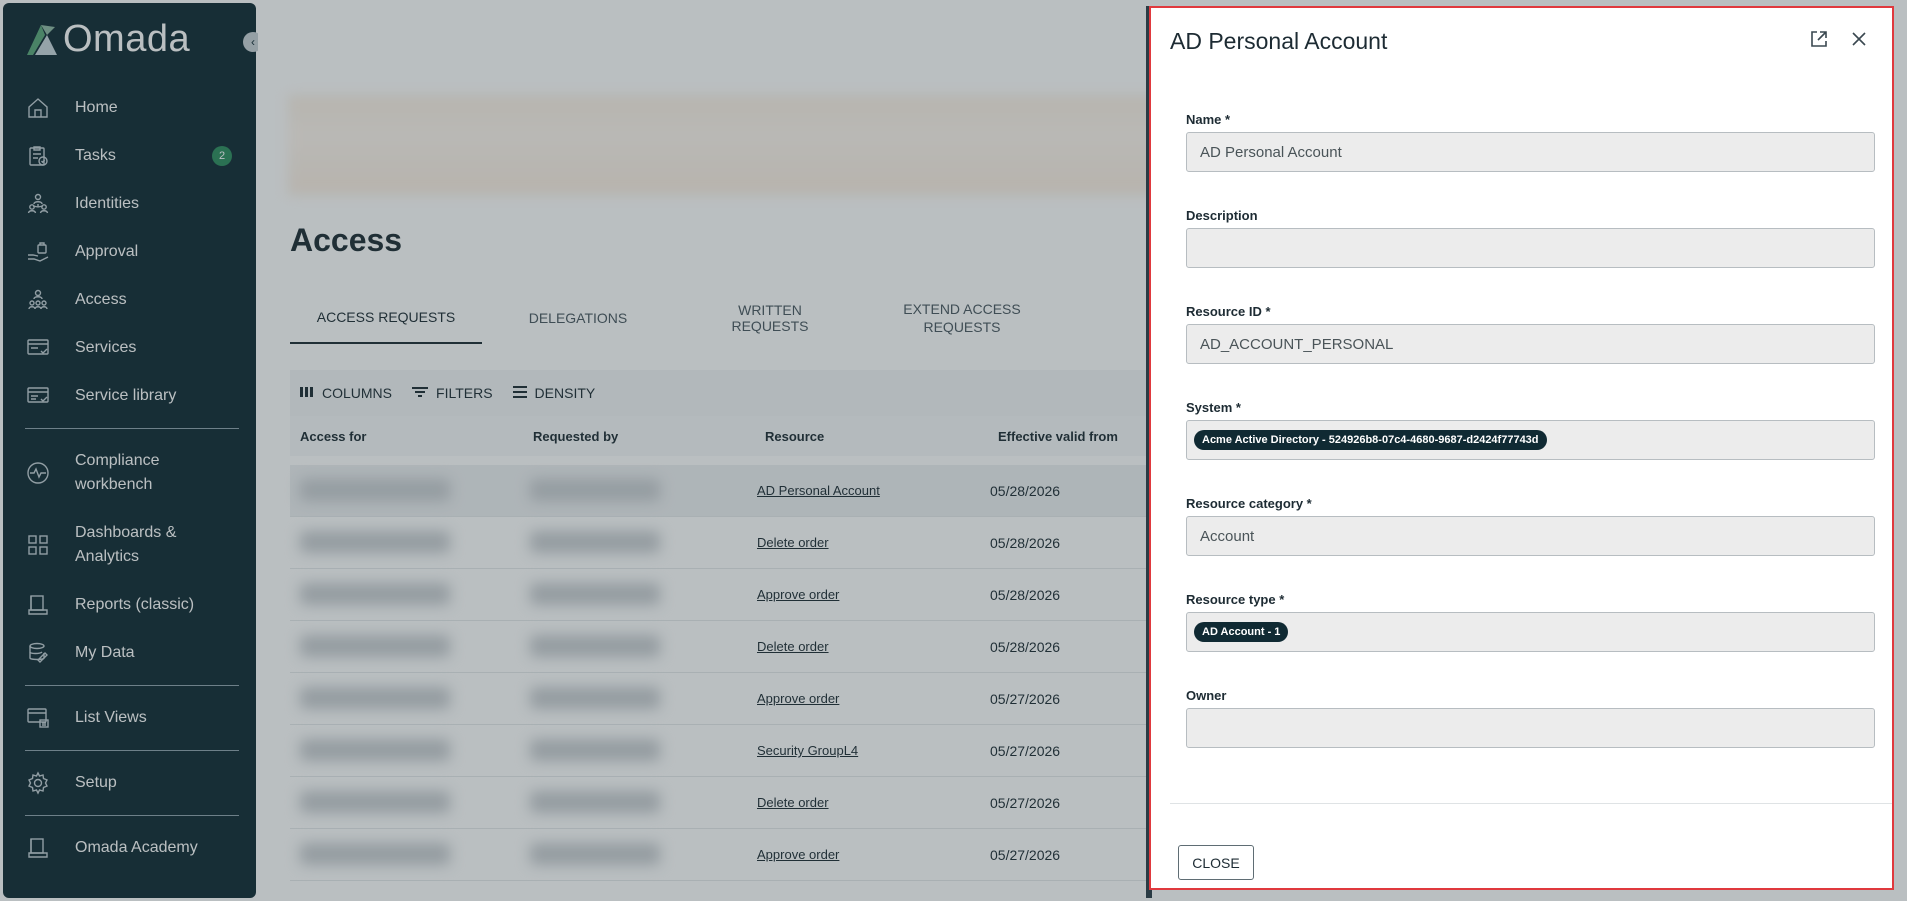  I want to click on table-row: AD Personal Account 05/28/2026, so click(790, 491).